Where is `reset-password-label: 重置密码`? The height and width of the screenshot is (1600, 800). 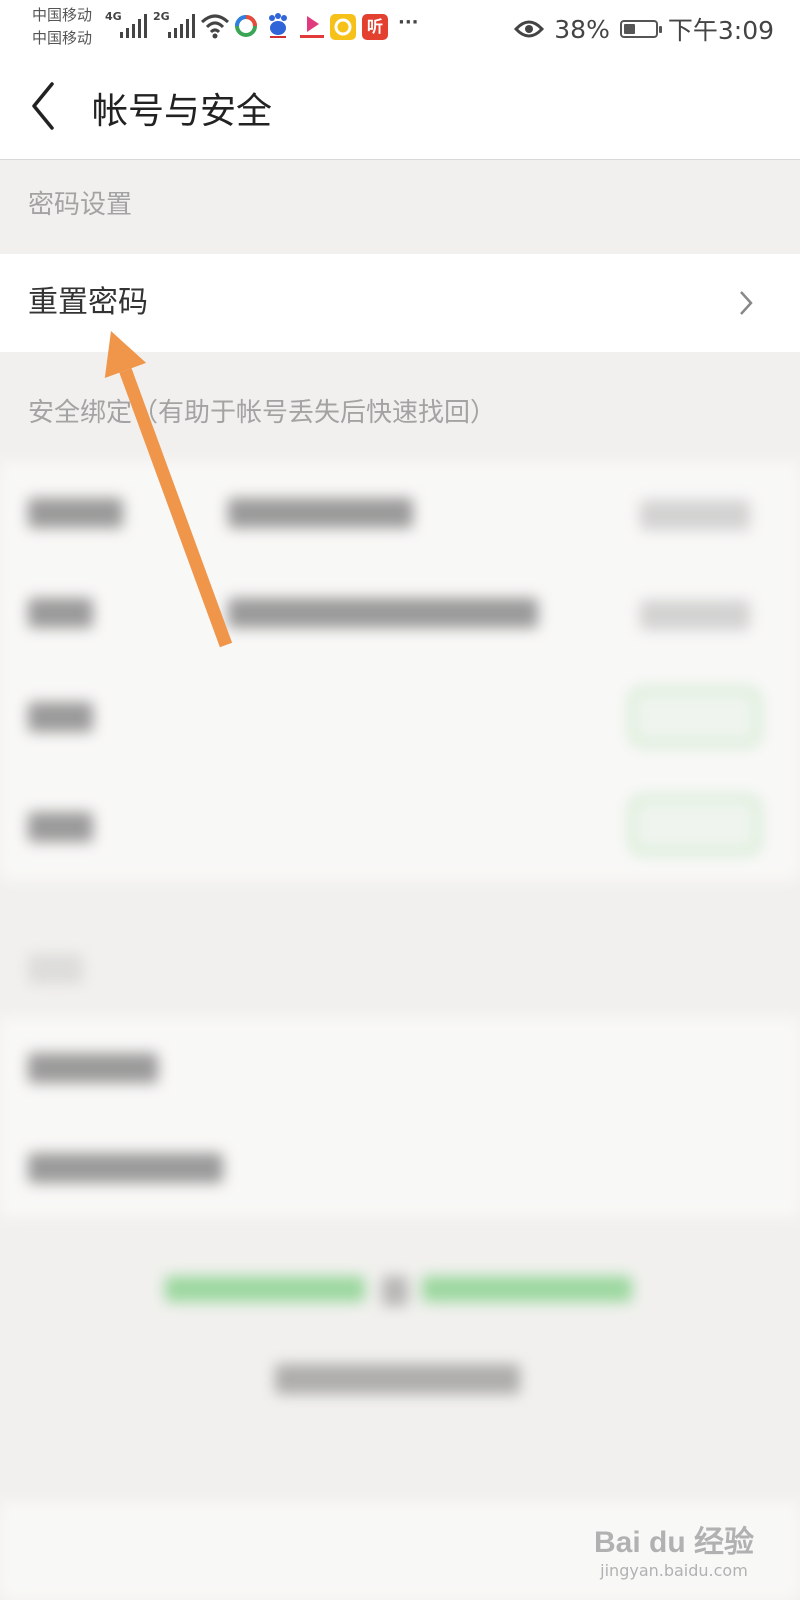 reset-password-label: 重置密码 is located at coordinates (88, 302).